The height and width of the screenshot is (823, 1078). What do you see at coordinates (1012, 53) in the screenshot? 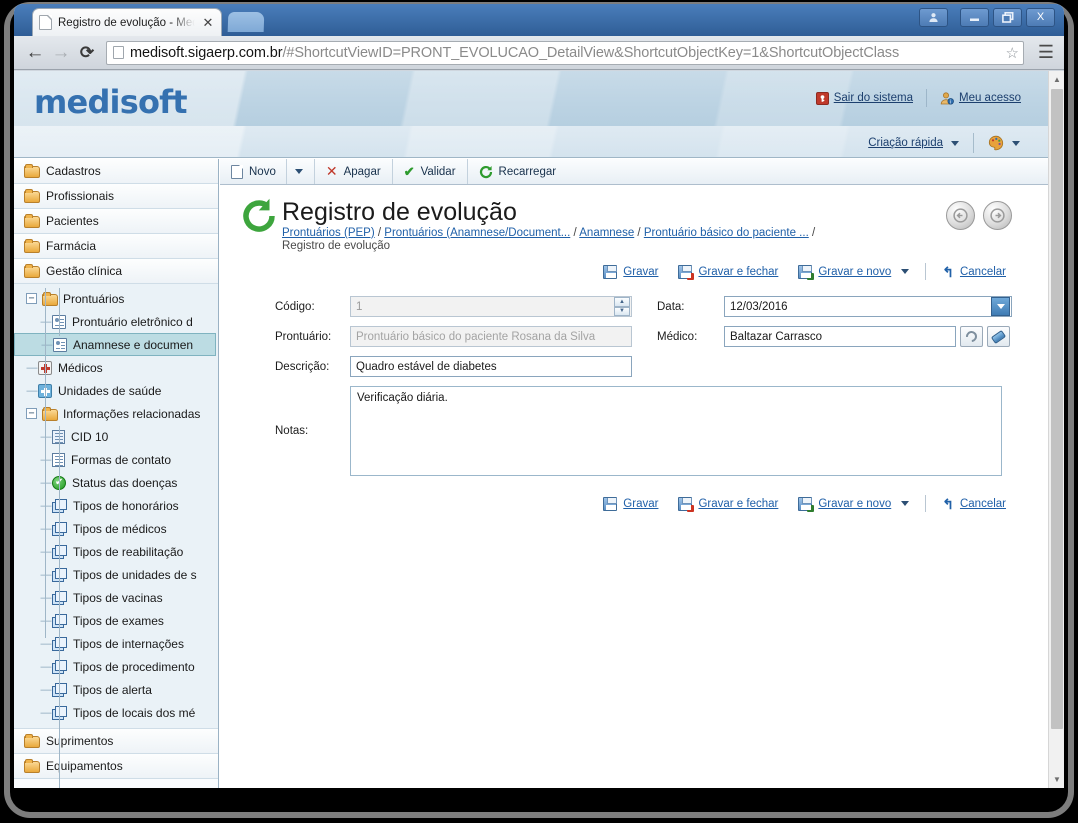
I see `bookmark-star-icon: ☆` at bounding box center [1012, 53].